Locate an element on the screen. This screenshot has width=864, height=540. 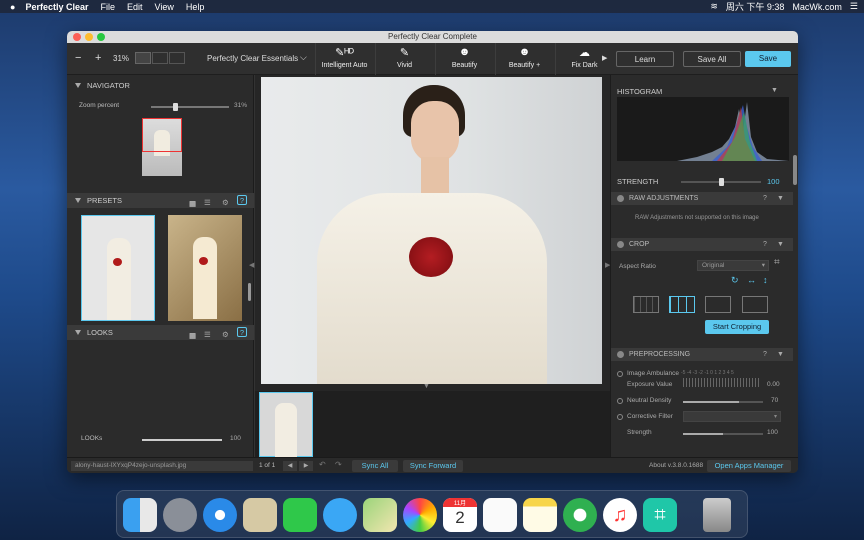
zoom-in-button: + is located at coordinates (98, 58).